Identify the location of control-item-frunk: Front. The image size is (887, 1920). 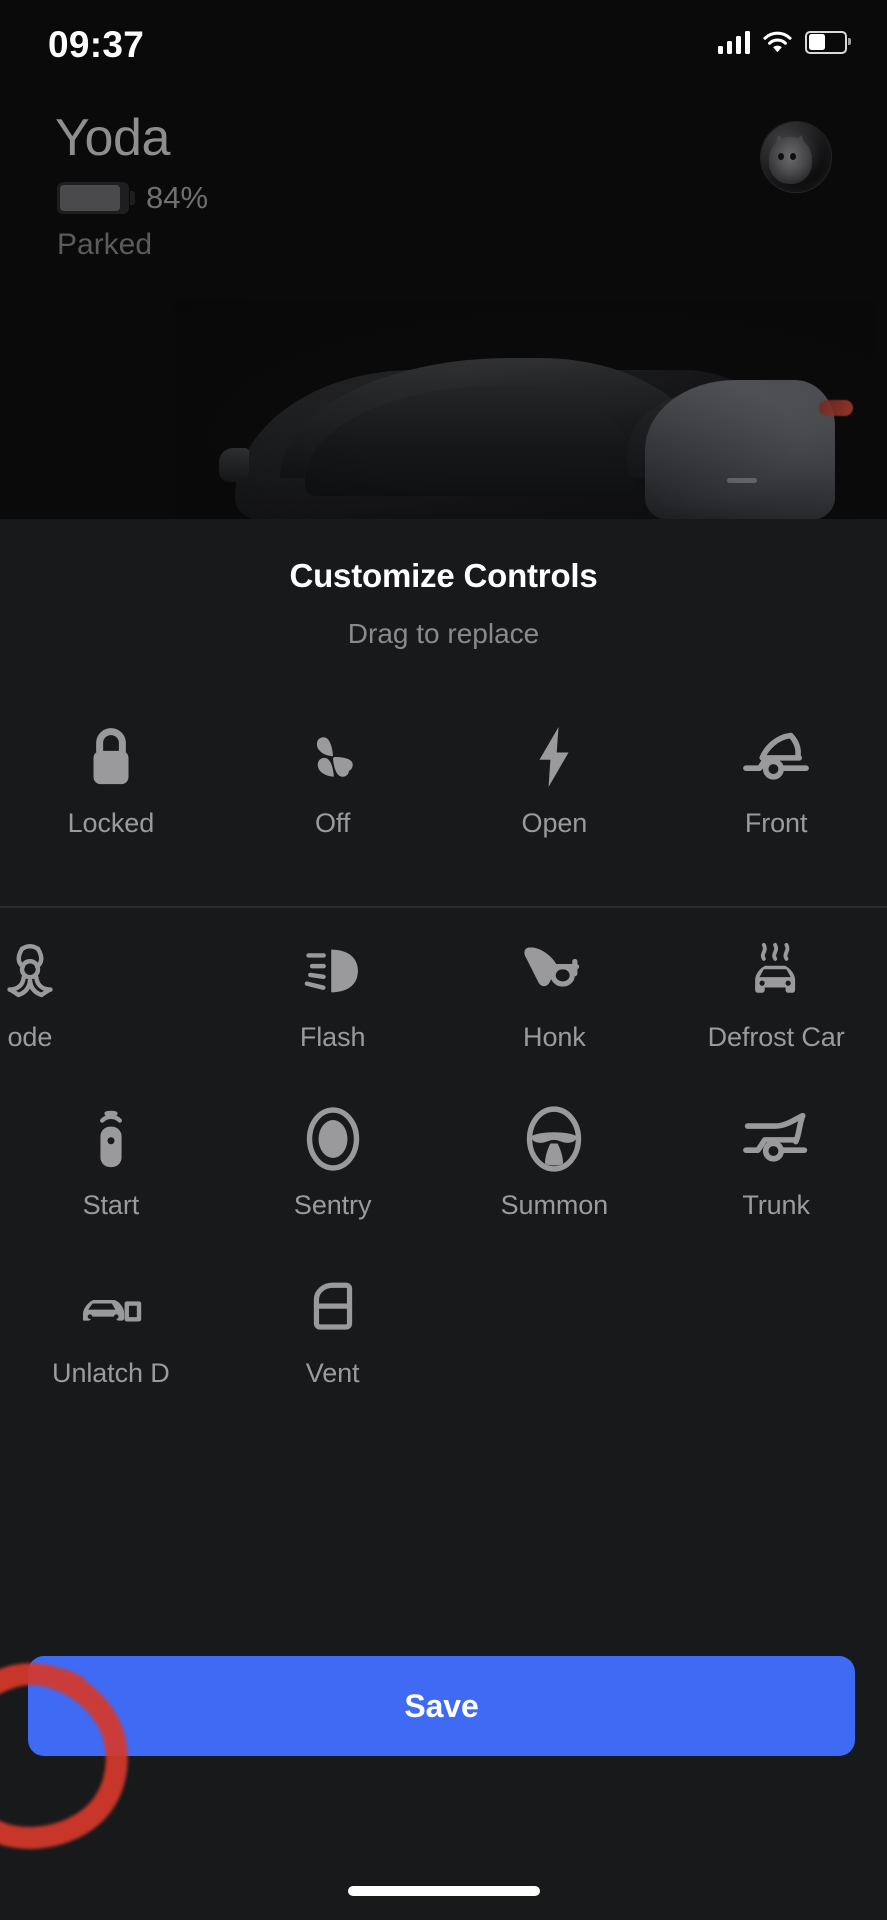
(776, 786).